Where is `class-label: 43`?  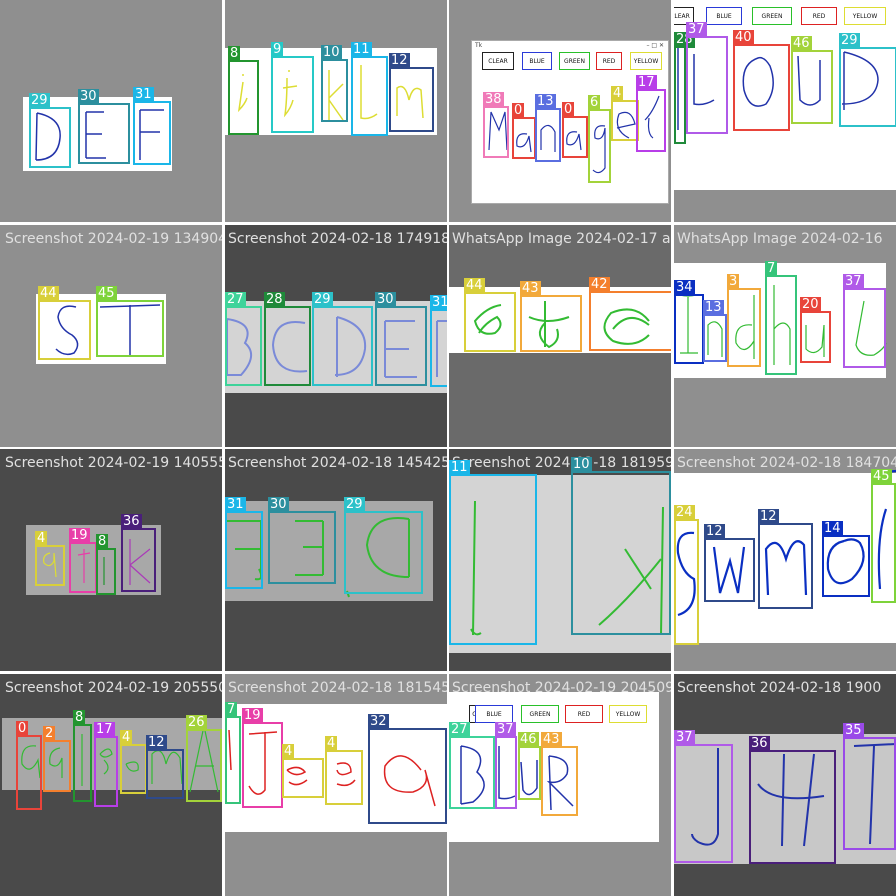 class-label: 43 is located at coordinates (530, 289).